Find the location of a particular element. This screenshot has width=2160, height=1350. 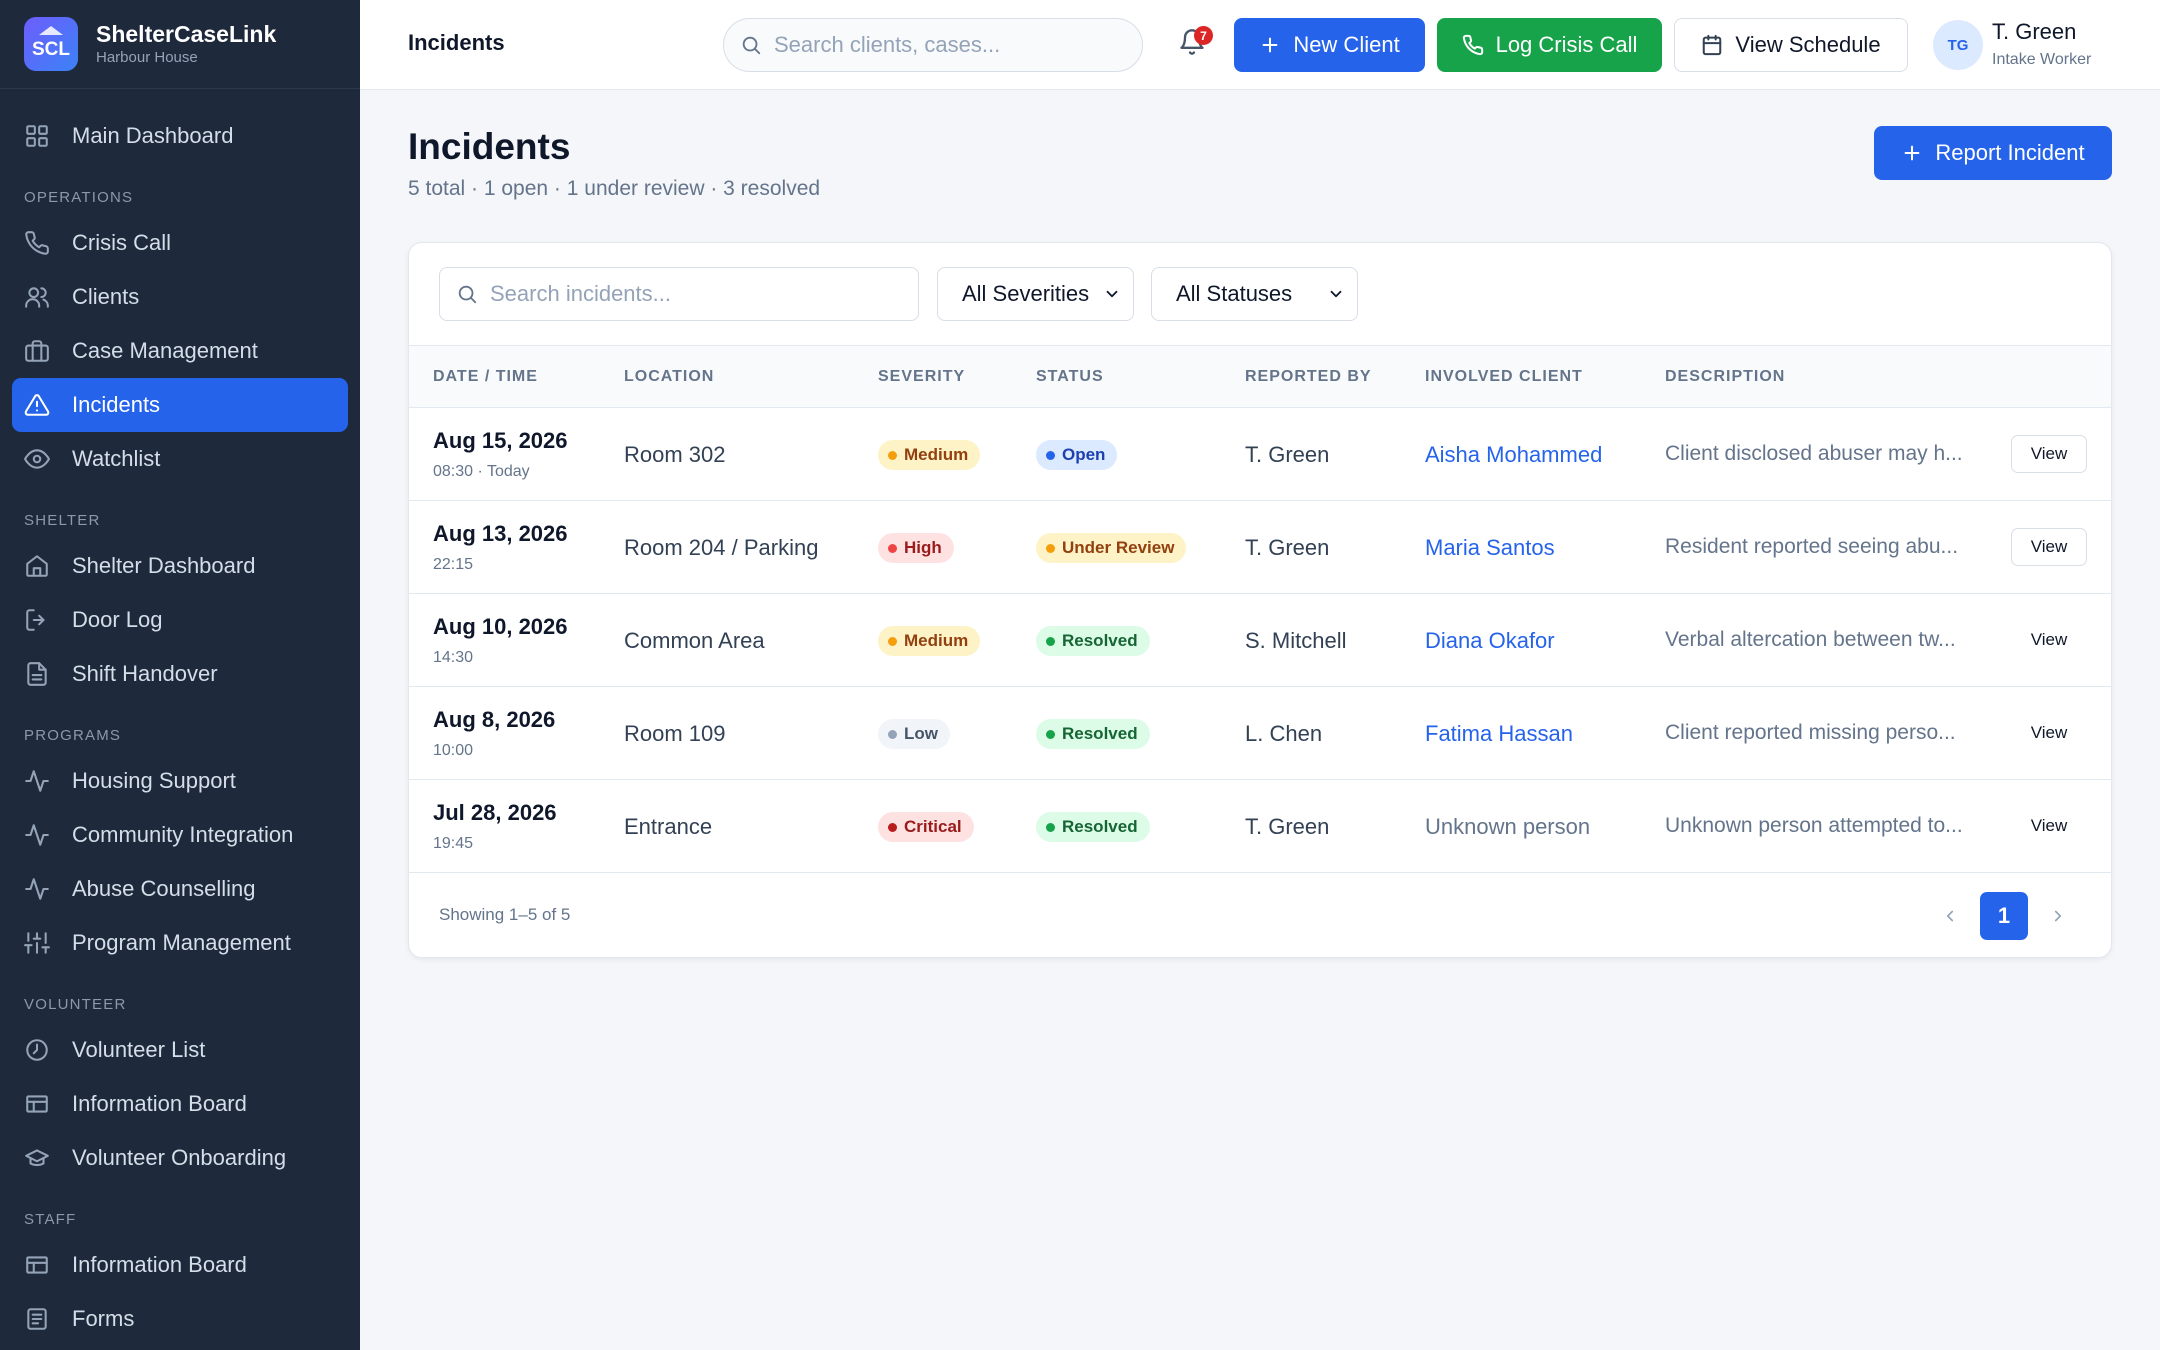

brand-subtitle: Harbour House is located at coordinates (147, 57).